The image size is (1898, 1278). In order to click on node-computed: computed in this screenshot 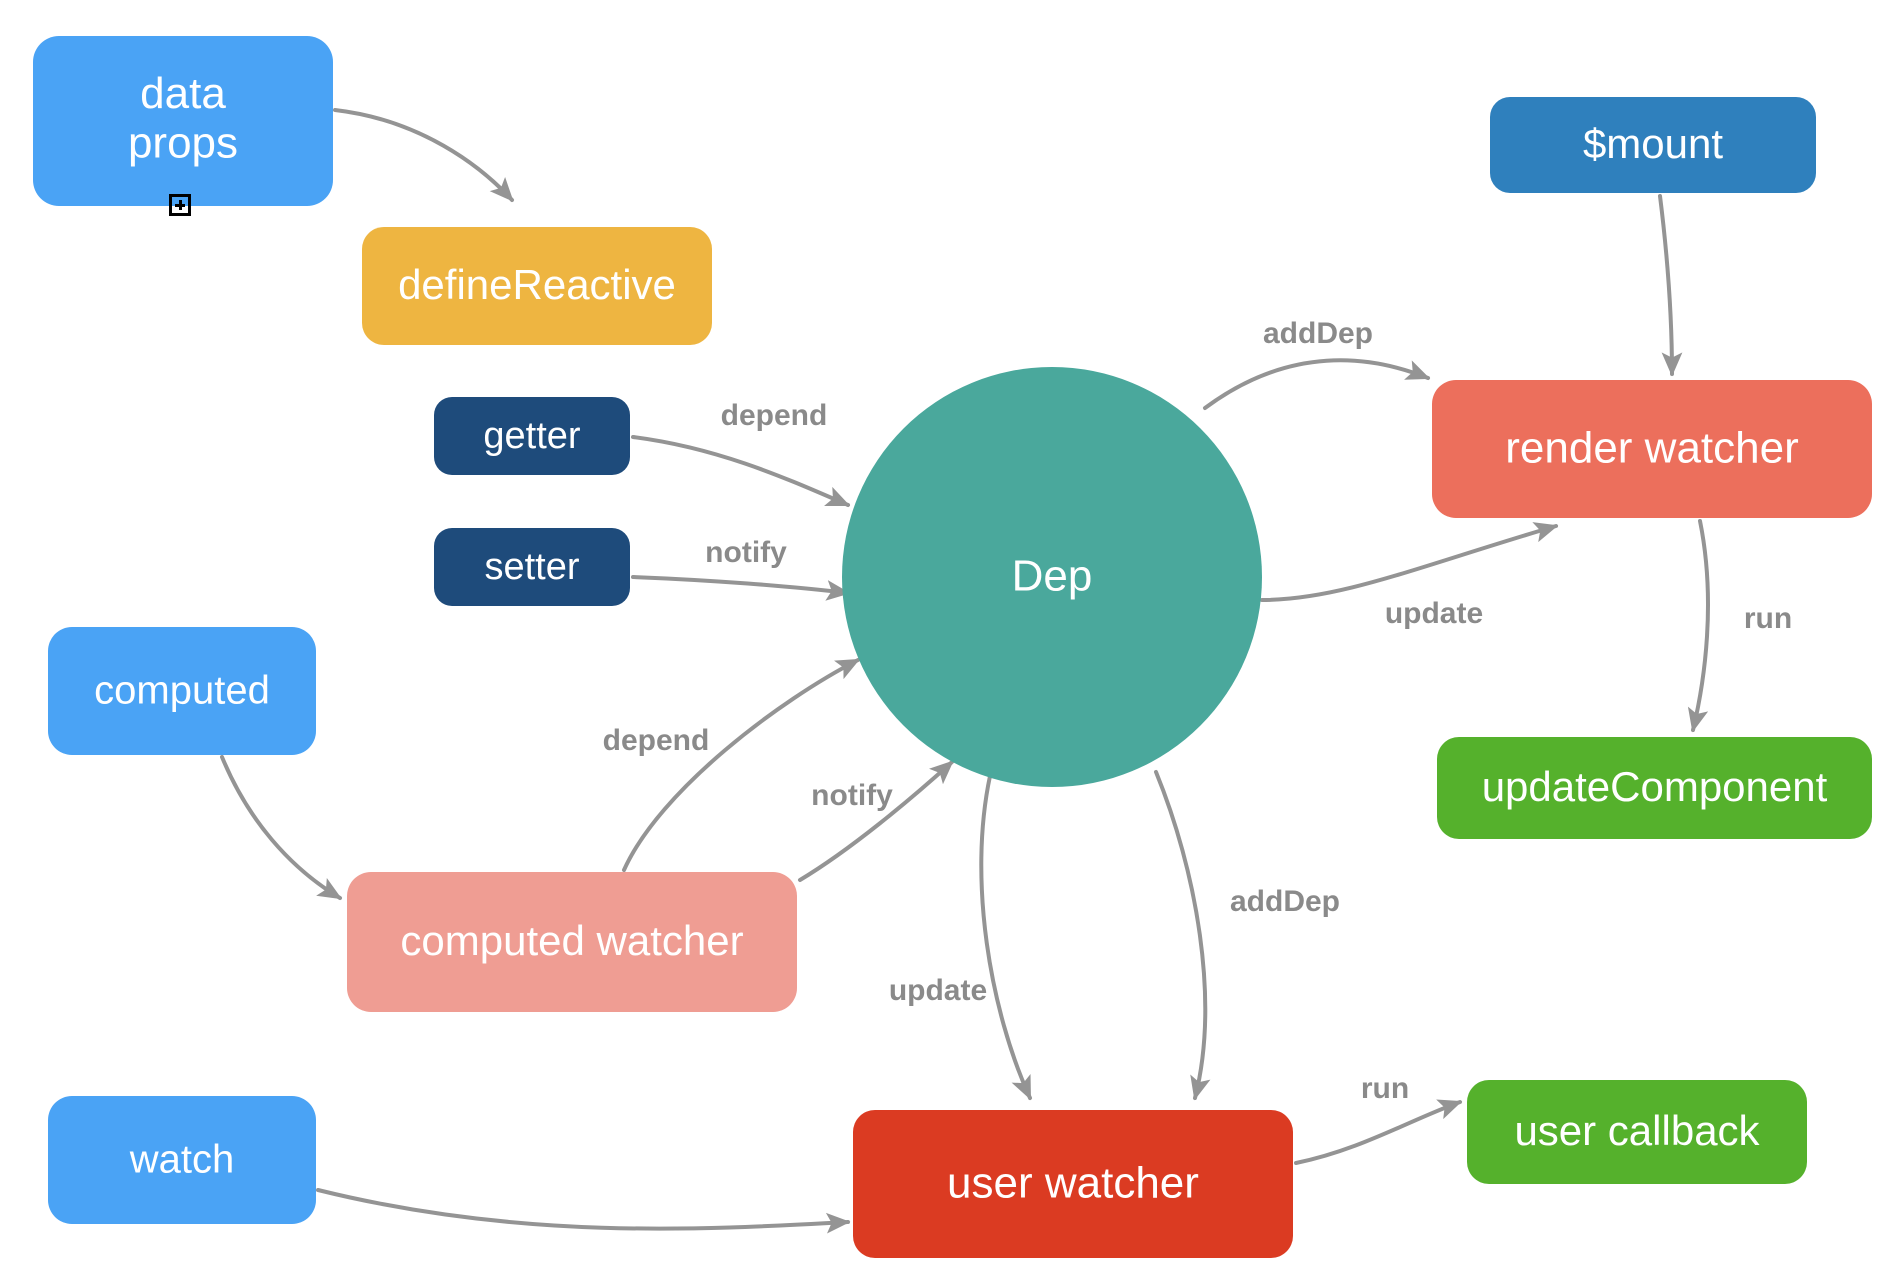, I will do `click(182, 691)`.